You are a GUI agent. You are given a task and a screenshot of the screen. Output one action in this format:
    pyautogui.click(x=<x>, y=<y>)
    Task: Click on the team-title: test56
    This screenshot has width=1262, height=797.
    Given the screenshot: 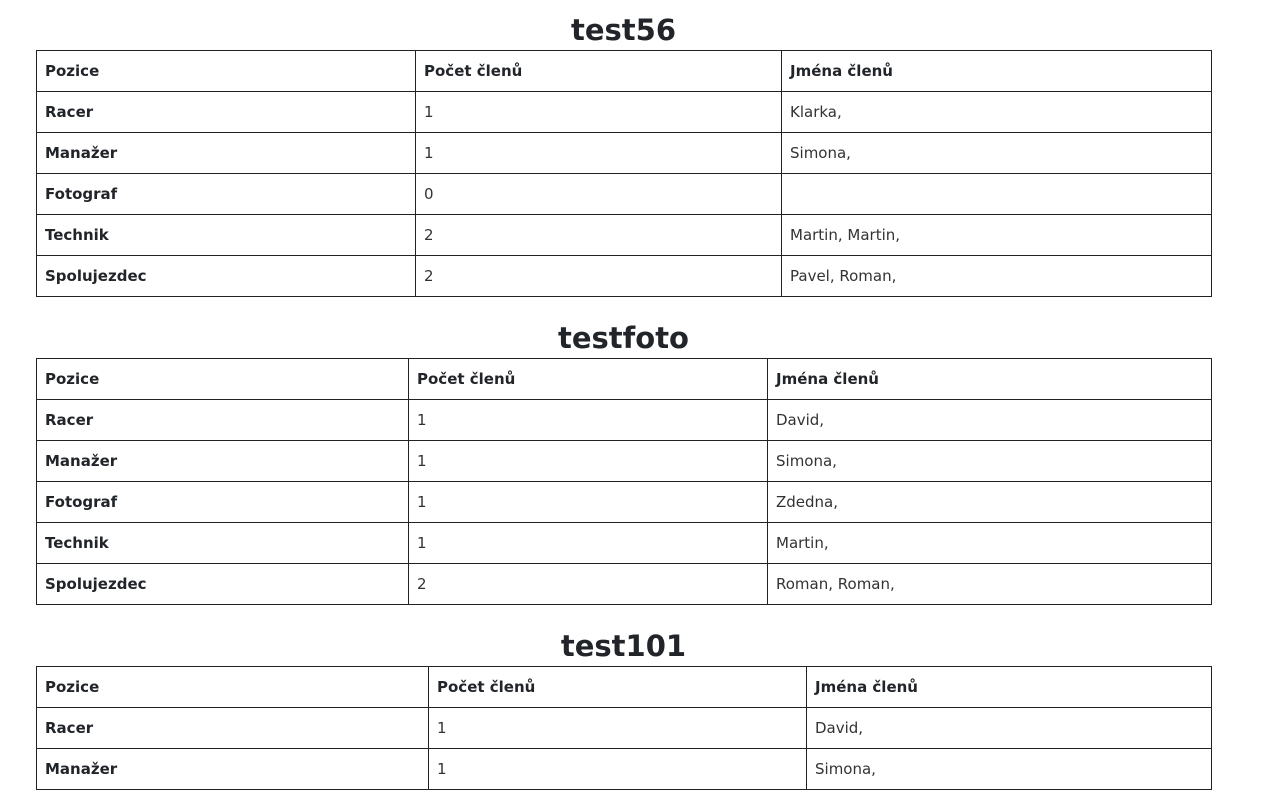 What is the action you would take?
    pyautogui.click(x=623, y=30)
    